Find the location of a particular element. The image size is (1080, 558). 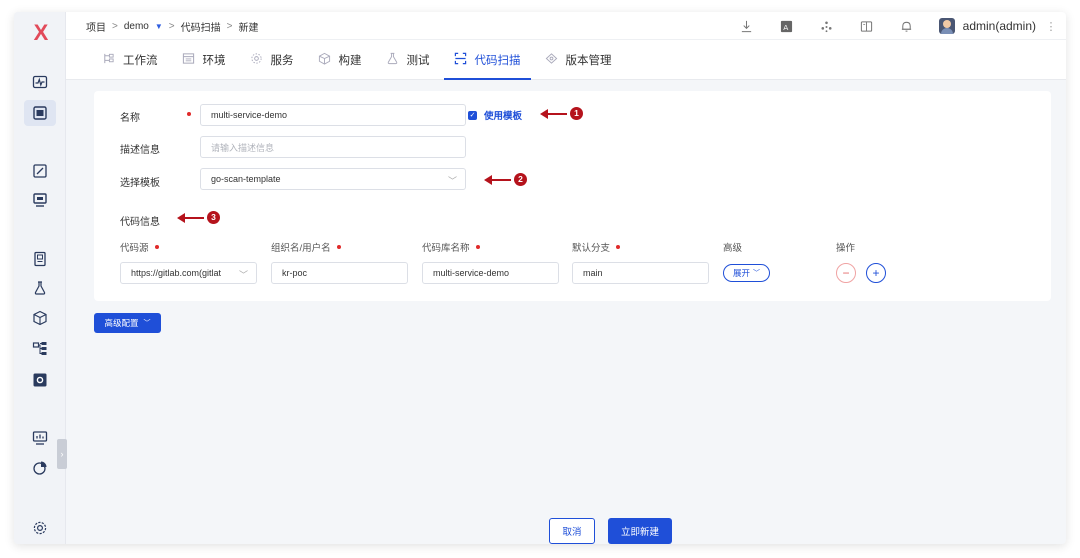

tab-service: 服务 is located at coordinates (272, 60).